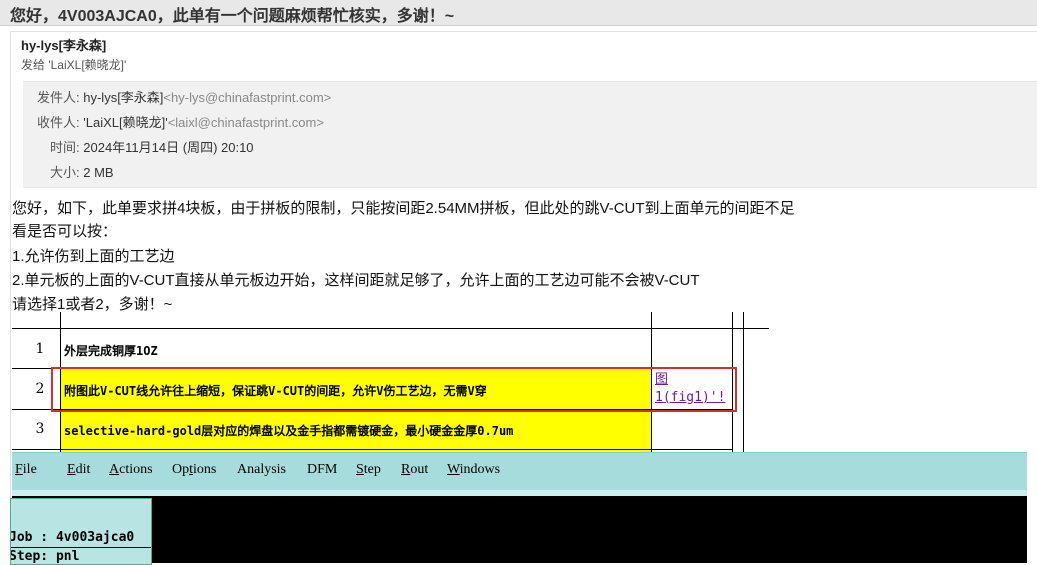 The image size is (1037, 565). I want to click on meta-to-name: 'LaiXL[赖晓龙]', so click(125, 122).